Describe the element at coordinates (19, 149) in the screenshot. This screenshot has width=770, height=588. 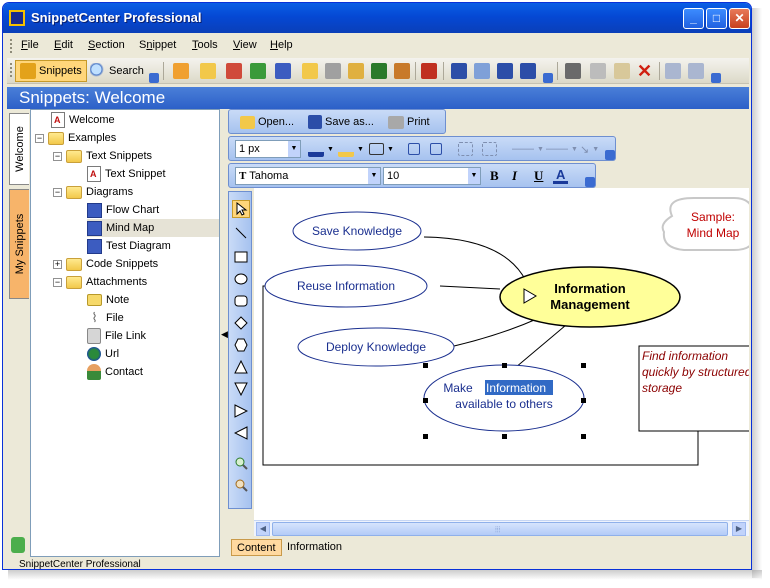
I see `tab-welcome: Welcome` at that location.